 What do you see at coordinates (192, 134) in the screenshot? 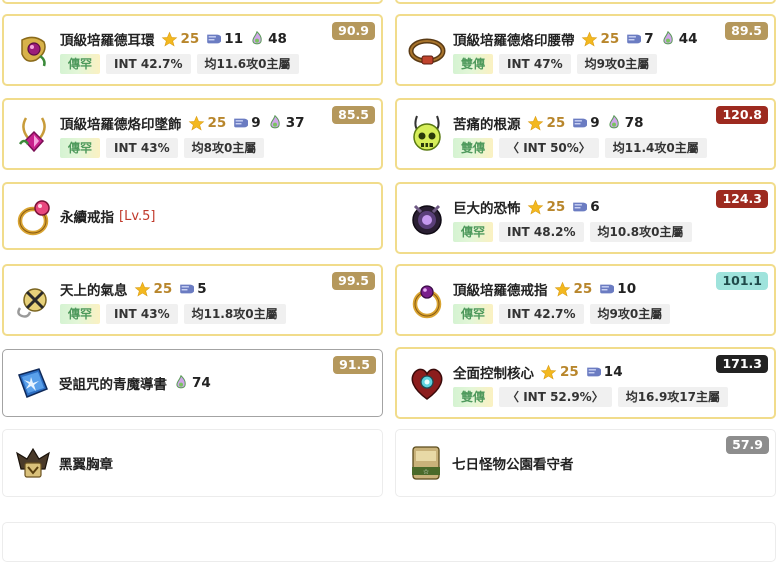
I see `item-card-pendant: 頂級培羅德烙印墜飾 25 9 37 傳罕 INT 43% 均8攻0主屬 85.5` at bounding box center [192, 134].